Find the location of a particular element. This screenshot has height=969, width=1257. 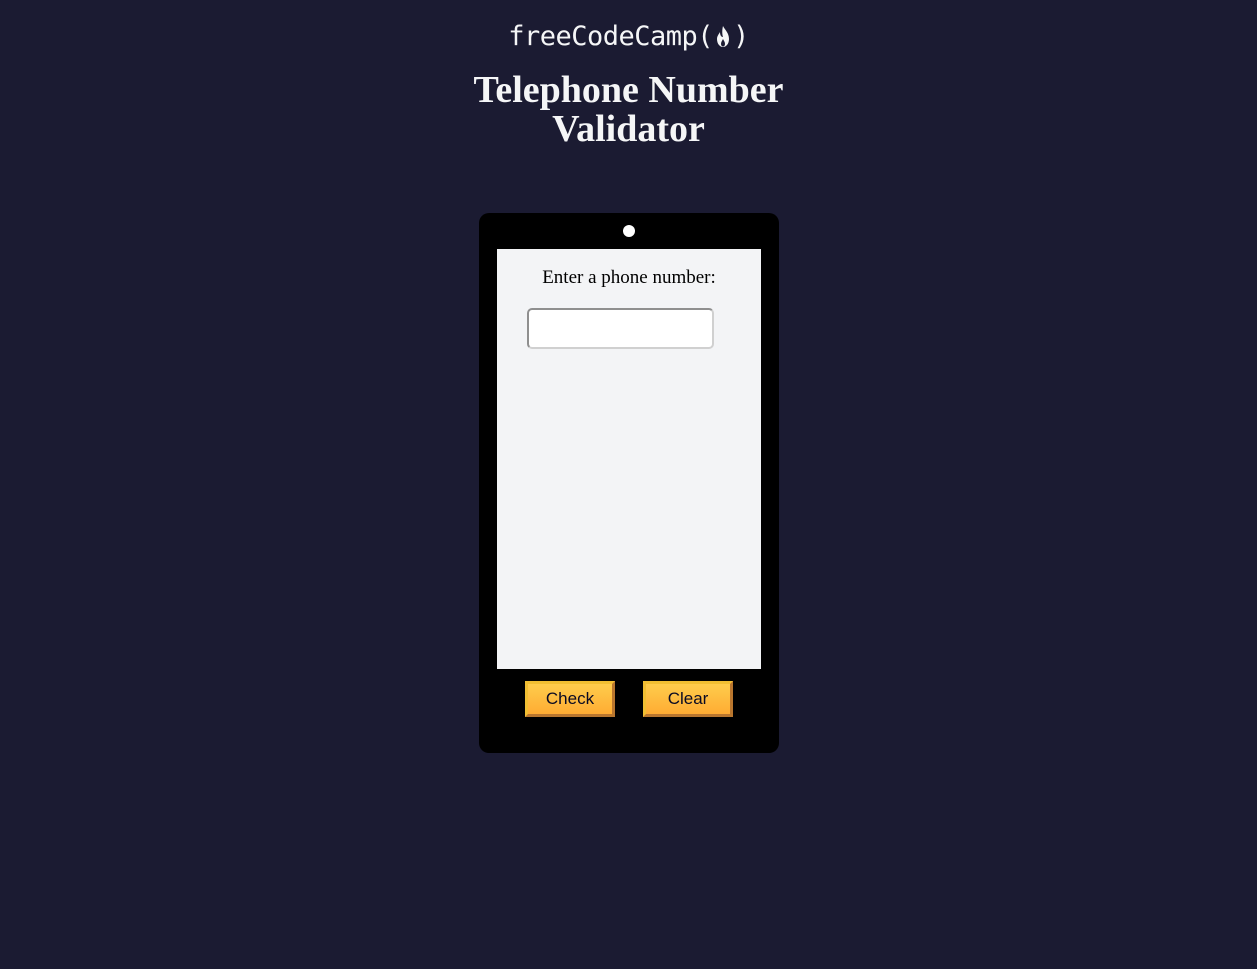

flame-icon is located at coordinates (723, 36).